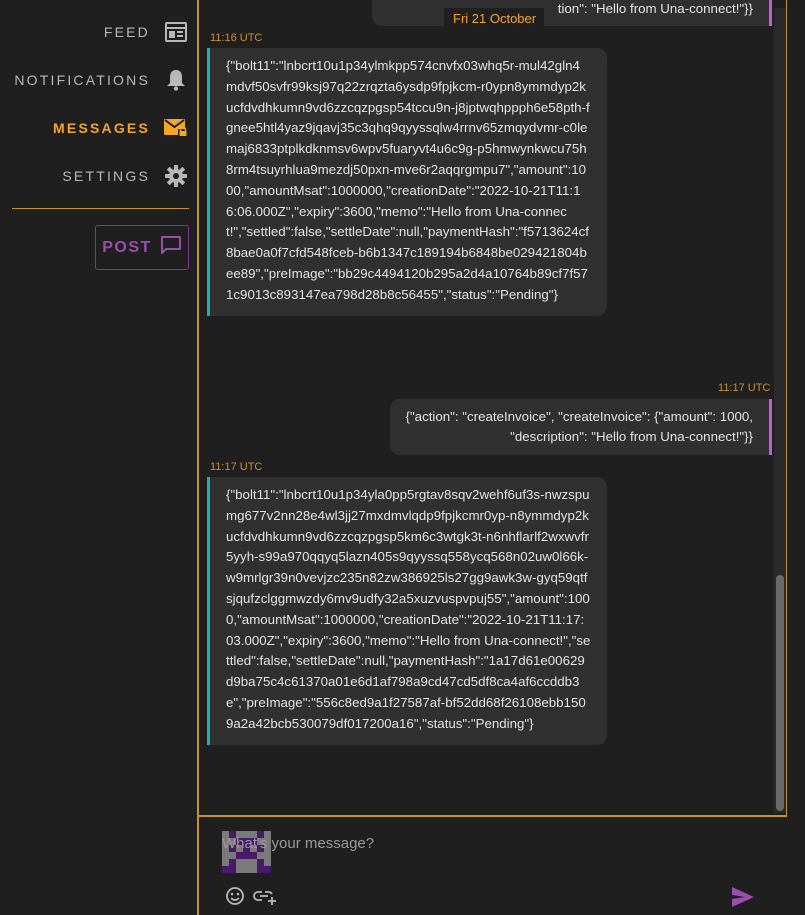 The width and height of the screenshot is (805, 915). Describe the element at coordinates (176, 80) in the screenshot. I see `bell-icon` at that location.